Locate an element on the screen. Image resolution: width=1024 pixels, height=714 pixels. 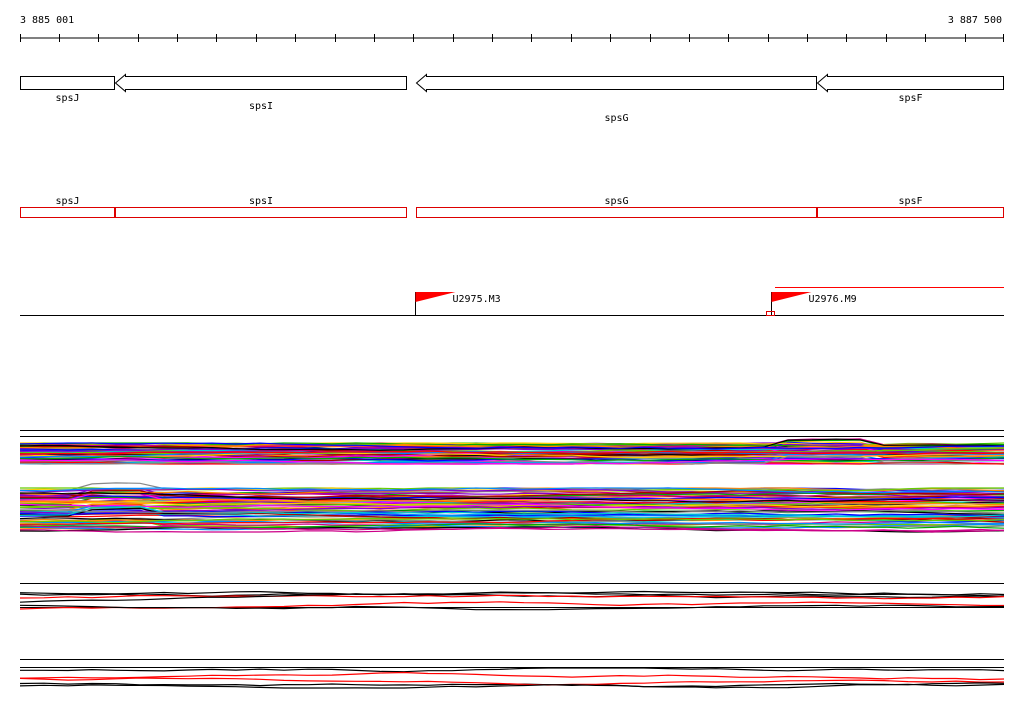
gene-box-spsF is located at coordinates (910, 212).